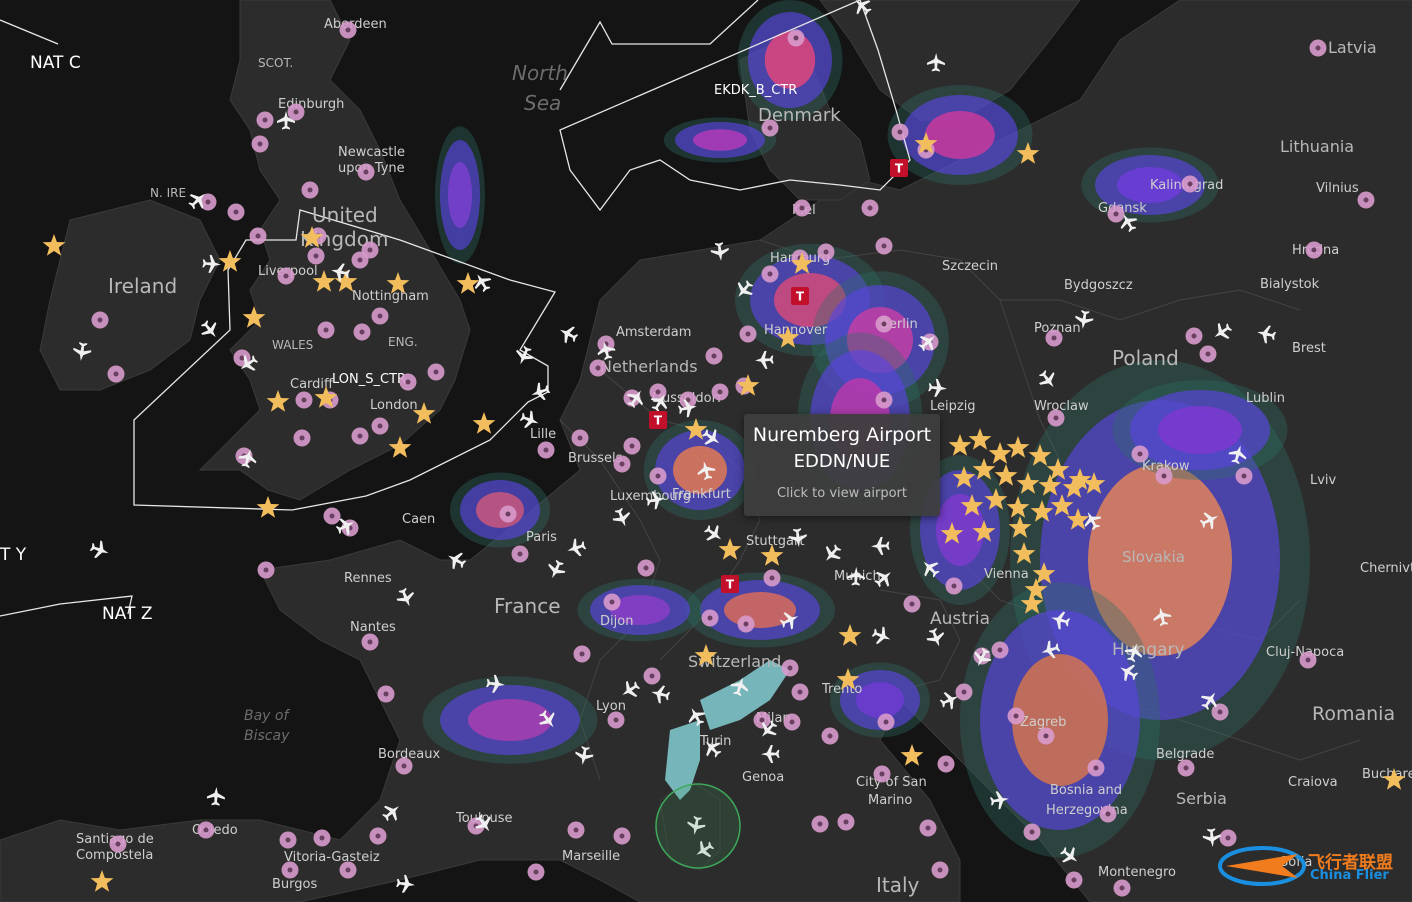 The height and width of the screenshot is (902, 1412). What do you see at coordinates (842, 493) in the screenshot?
I see `tooltip-hint: Click to view airport` at bounding box center [842, 493].